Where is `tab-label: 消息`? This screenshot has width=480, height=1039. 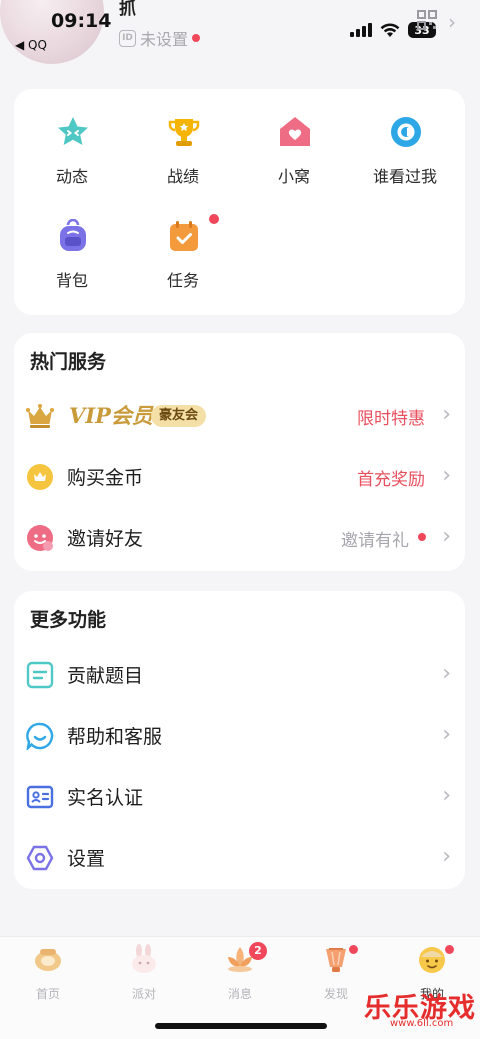
tab-label: 消息 is located at coordinates (239, 994).